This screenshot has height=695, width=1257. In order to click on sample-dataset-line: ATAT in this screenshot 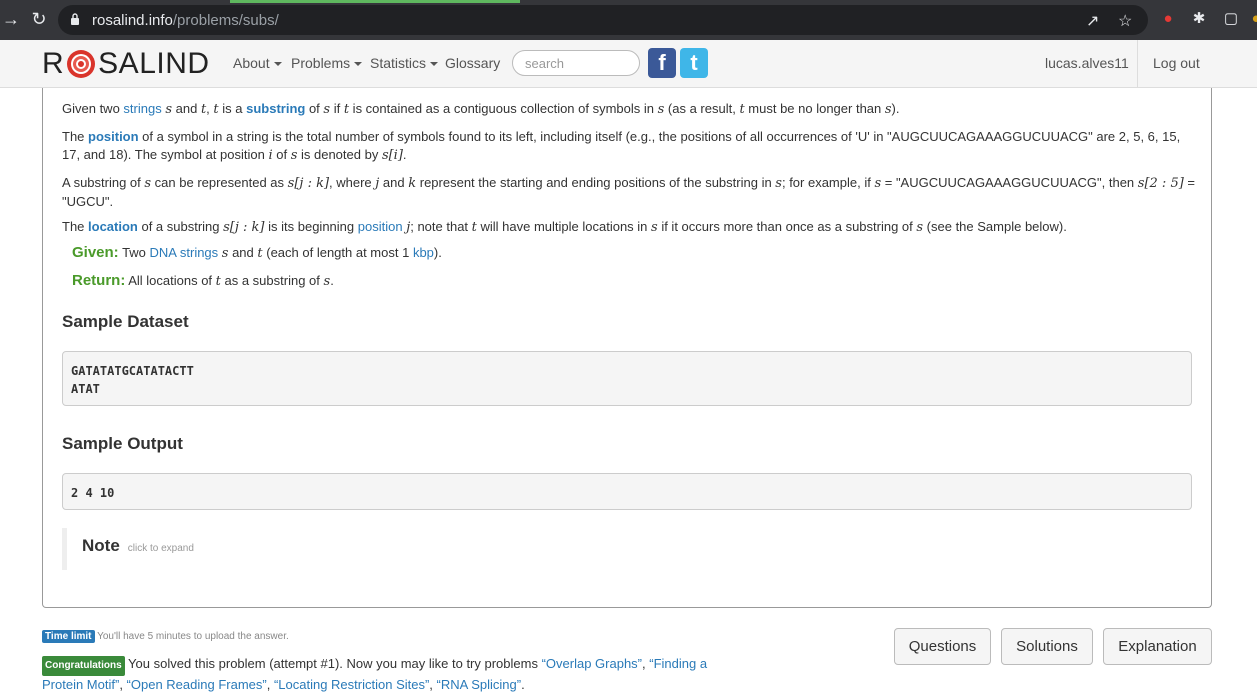, I will do `click(85, 389)`.